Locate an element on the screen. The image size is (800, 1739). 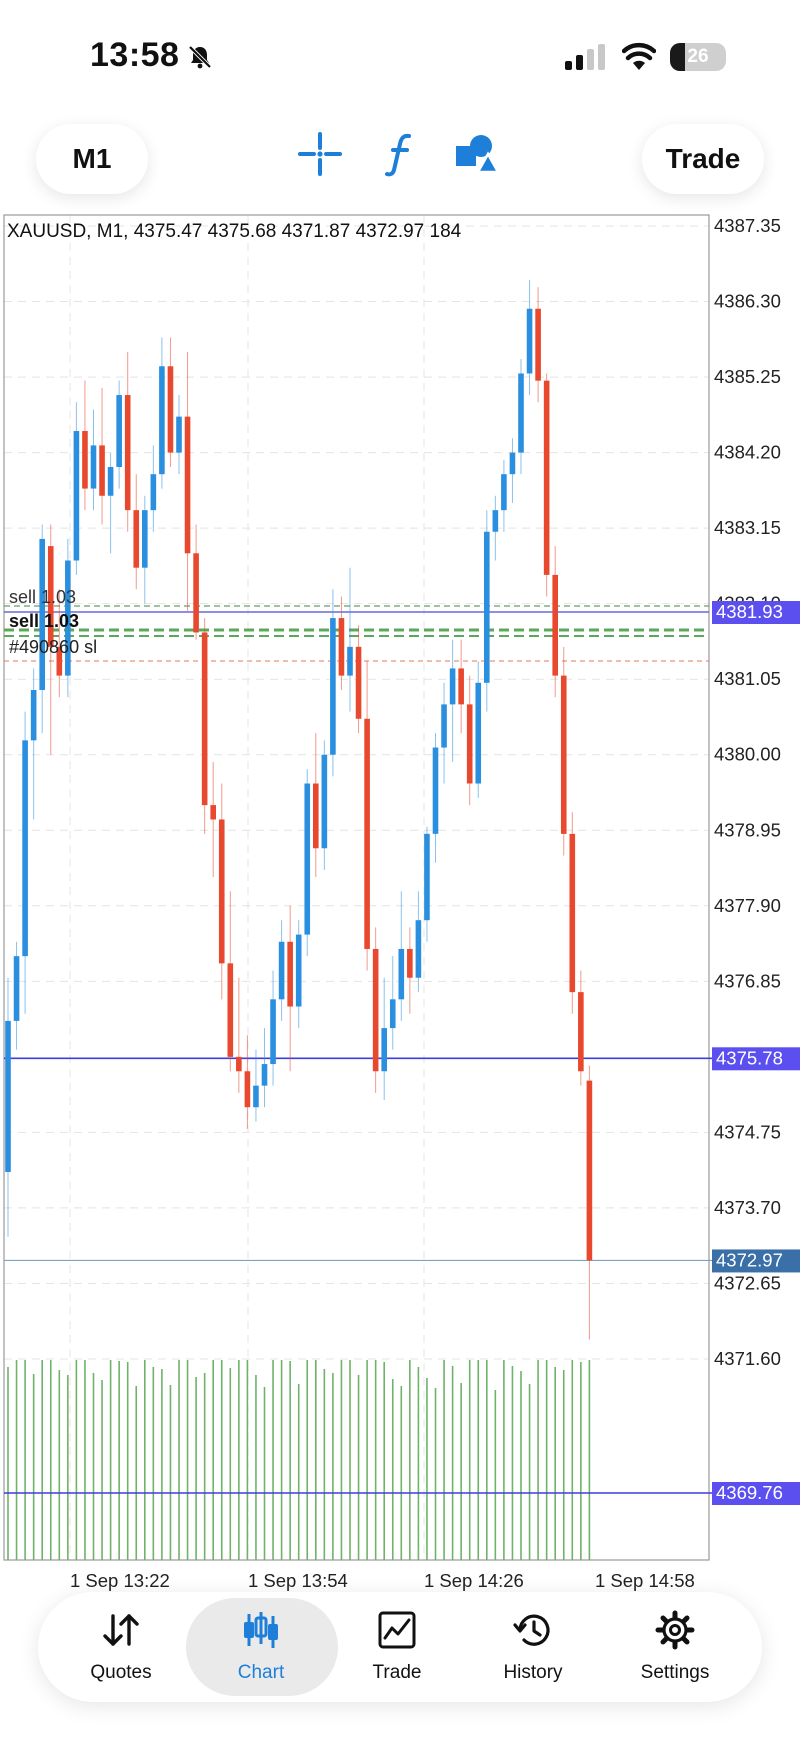
price-scale-label: 4384.20 is located at coordinates (747, 452).